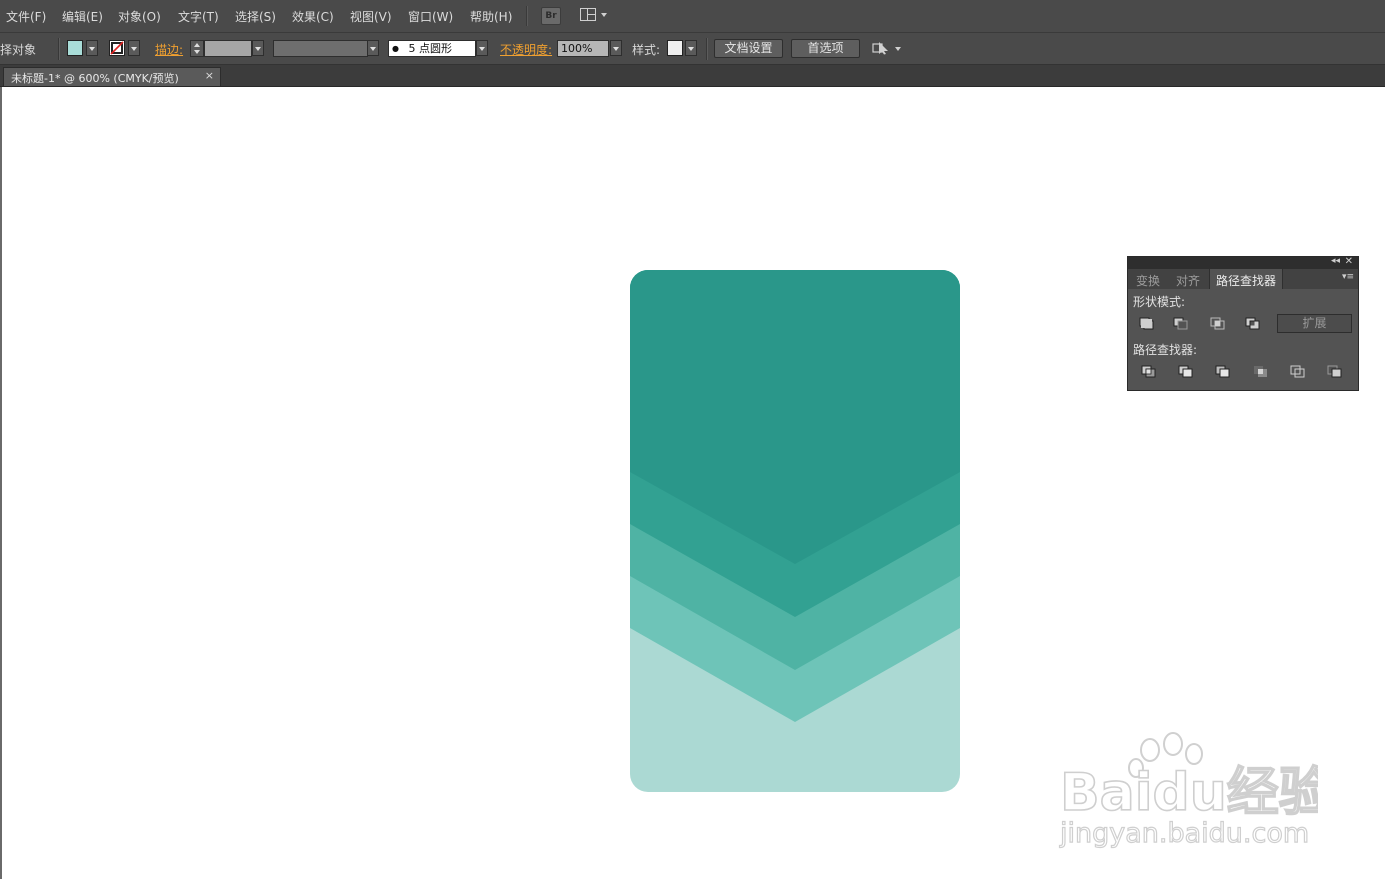 This screenshot has width=1385, height=879. What do you see at coordinates (1348, 277) in the screenshot?
I see `panel-menu-icon: ▾≡` at bounding box center [1348, 277].